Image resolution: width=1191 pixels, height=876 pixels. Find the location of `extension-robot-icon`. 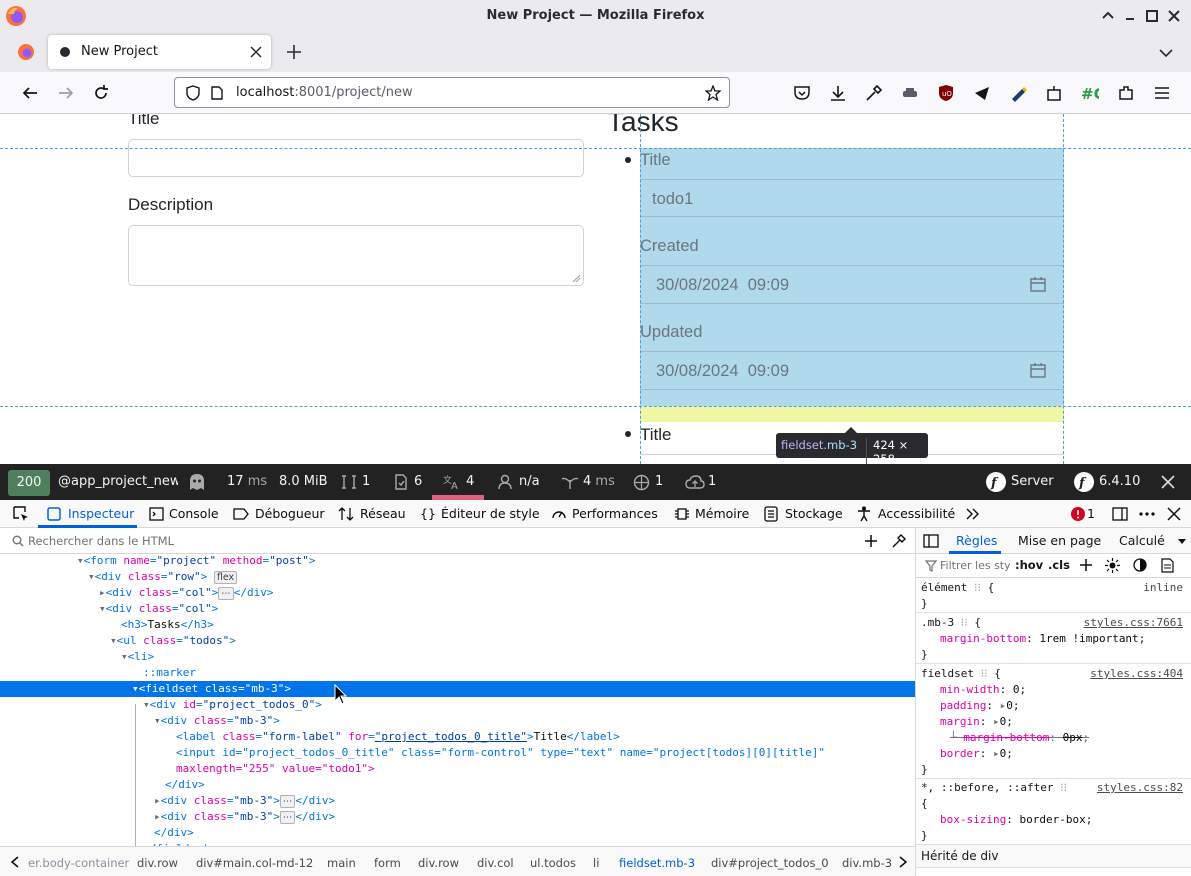

extension-robot-icon is located at coordinates (1054, 93).